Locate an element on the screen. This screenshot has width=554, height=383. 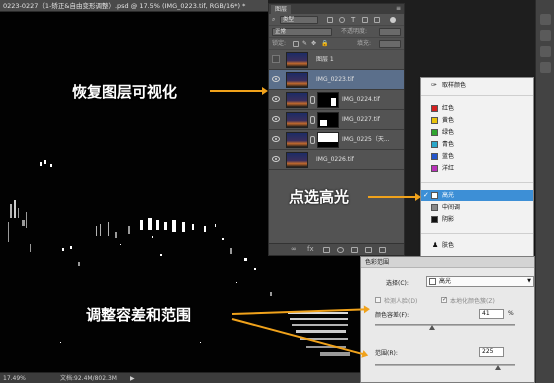
trash-icon is located at coordinates (382, 250).